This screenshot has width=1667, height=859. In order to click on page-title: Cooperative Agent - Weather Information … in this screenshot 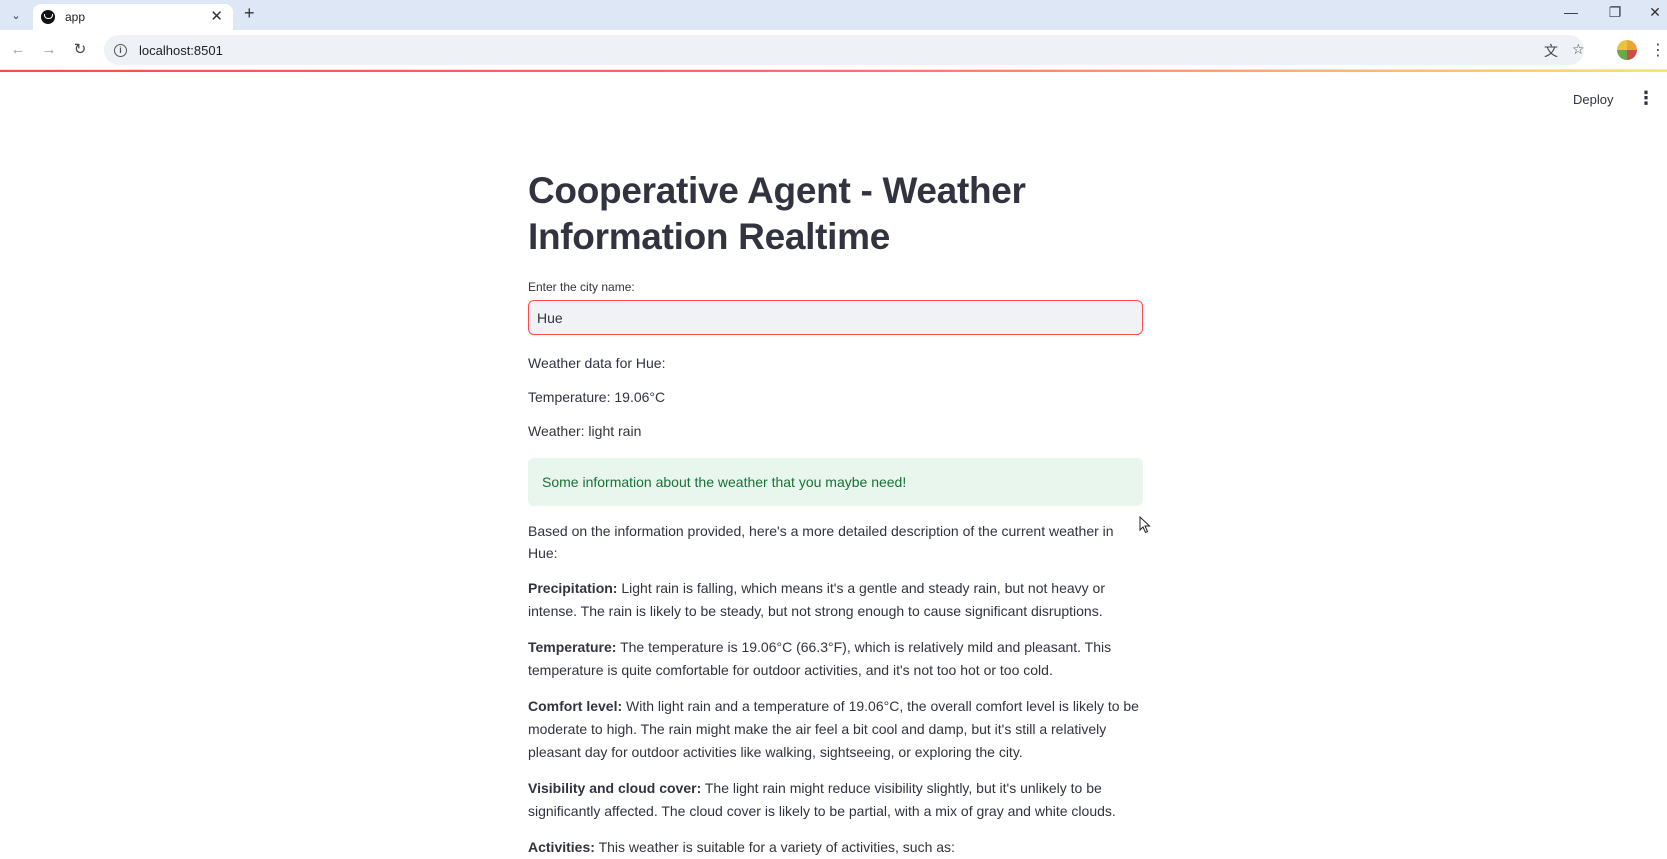, I will do `click(777, 213)`.